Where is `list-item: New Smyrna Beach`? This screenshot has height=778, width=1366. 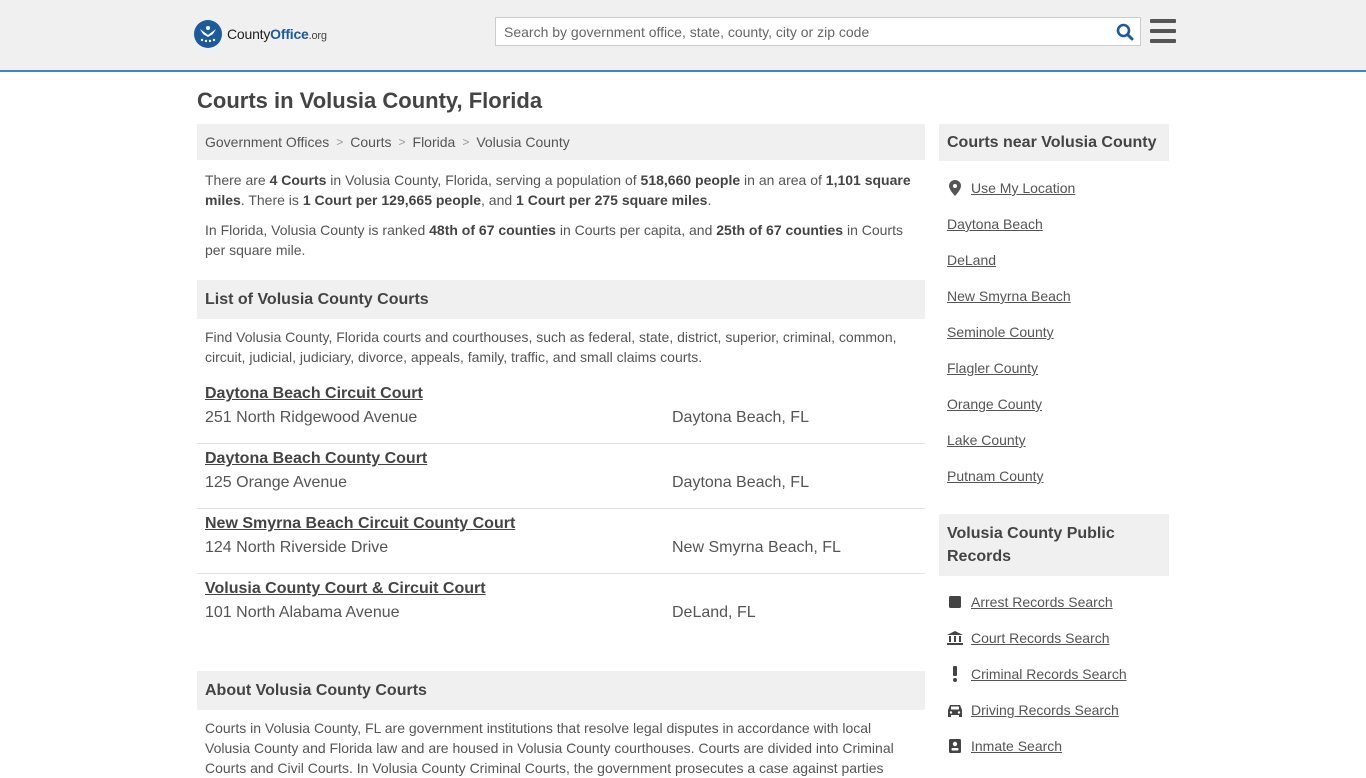
list-item: New Smyrna Beach is located at coordinates (1054, 296).